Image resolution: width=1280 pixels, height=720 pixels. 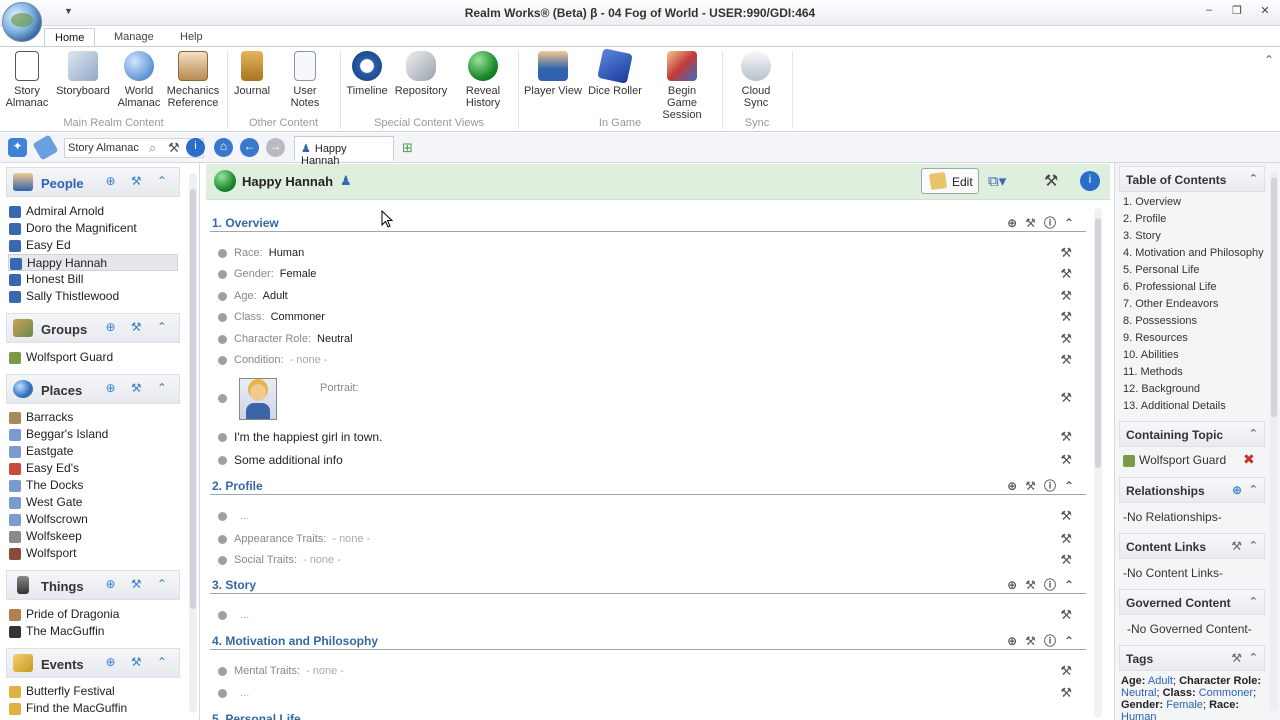 I want to click on section-story: 3. Story ⊕⚒ⓘ⌃, so click(x=648, y=583).